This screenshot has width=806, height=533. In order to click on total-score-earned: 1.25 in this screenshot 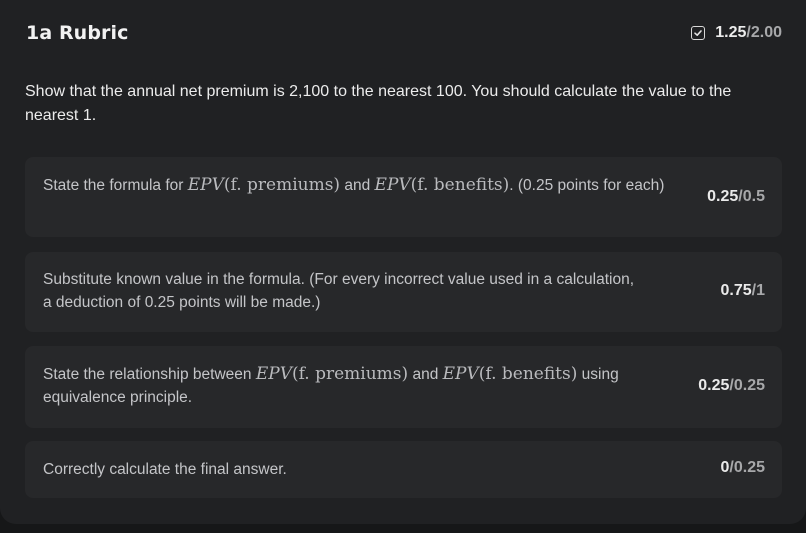, I will do `click(731, 32)`.